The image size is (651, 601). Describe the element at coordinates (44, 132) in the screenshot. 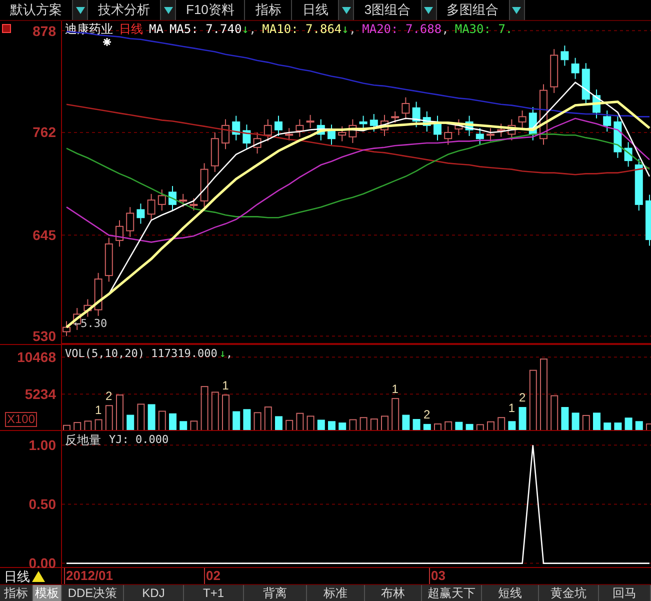

I see `axis-label: 762` at that location.